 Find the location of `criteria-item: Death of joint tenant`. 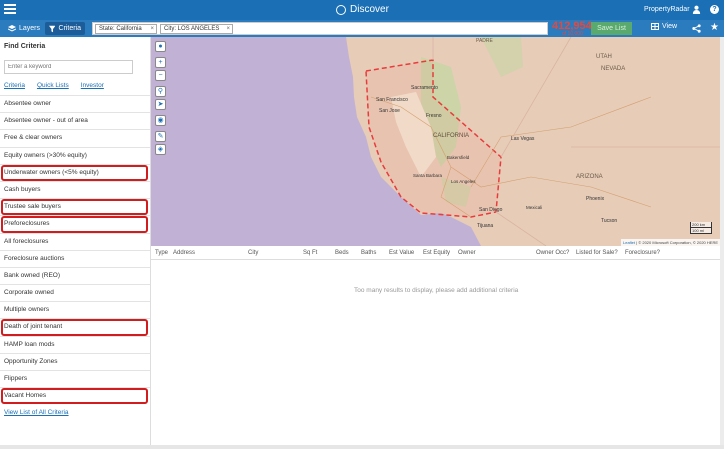

criteria-item: Death of joint tenant is located at coordinates (75, 327).